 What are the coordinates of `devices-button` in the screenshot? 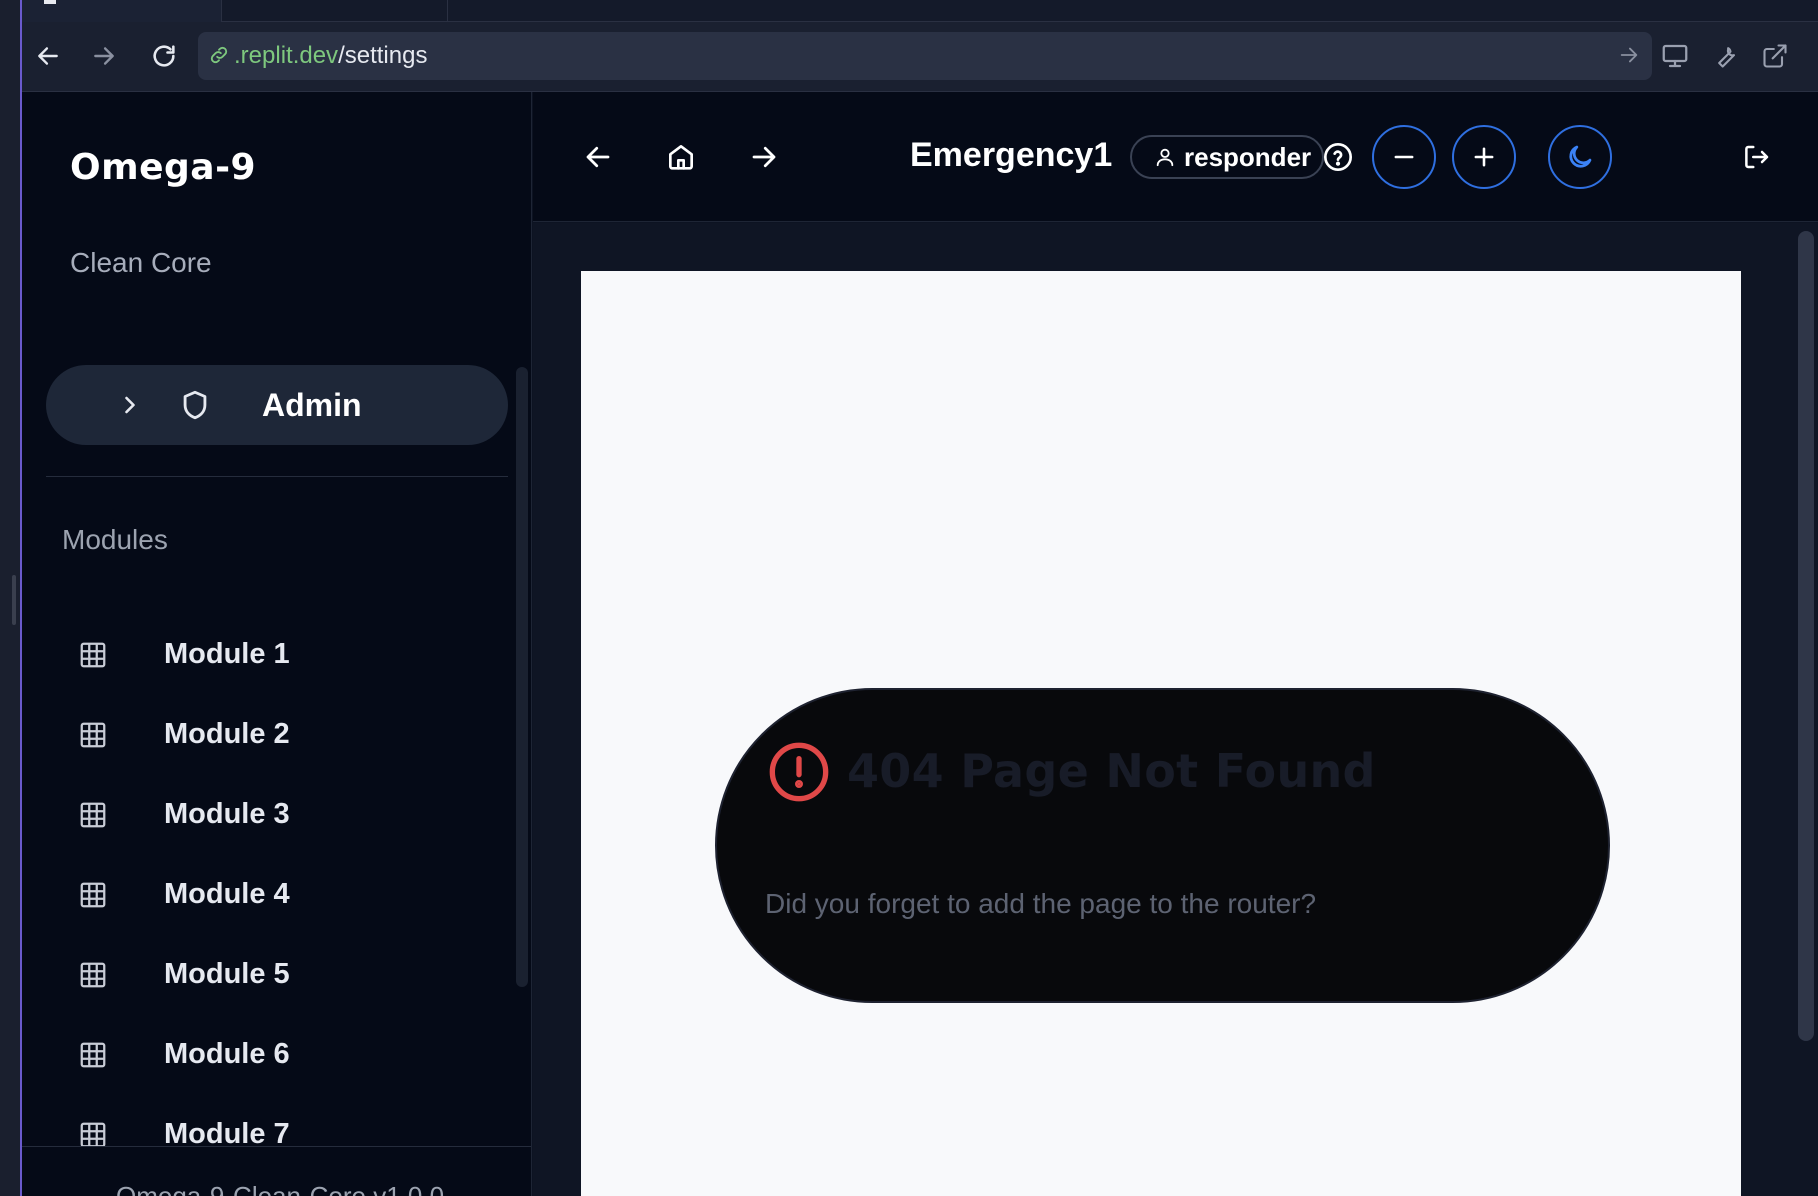 It's located at (1675, 56).